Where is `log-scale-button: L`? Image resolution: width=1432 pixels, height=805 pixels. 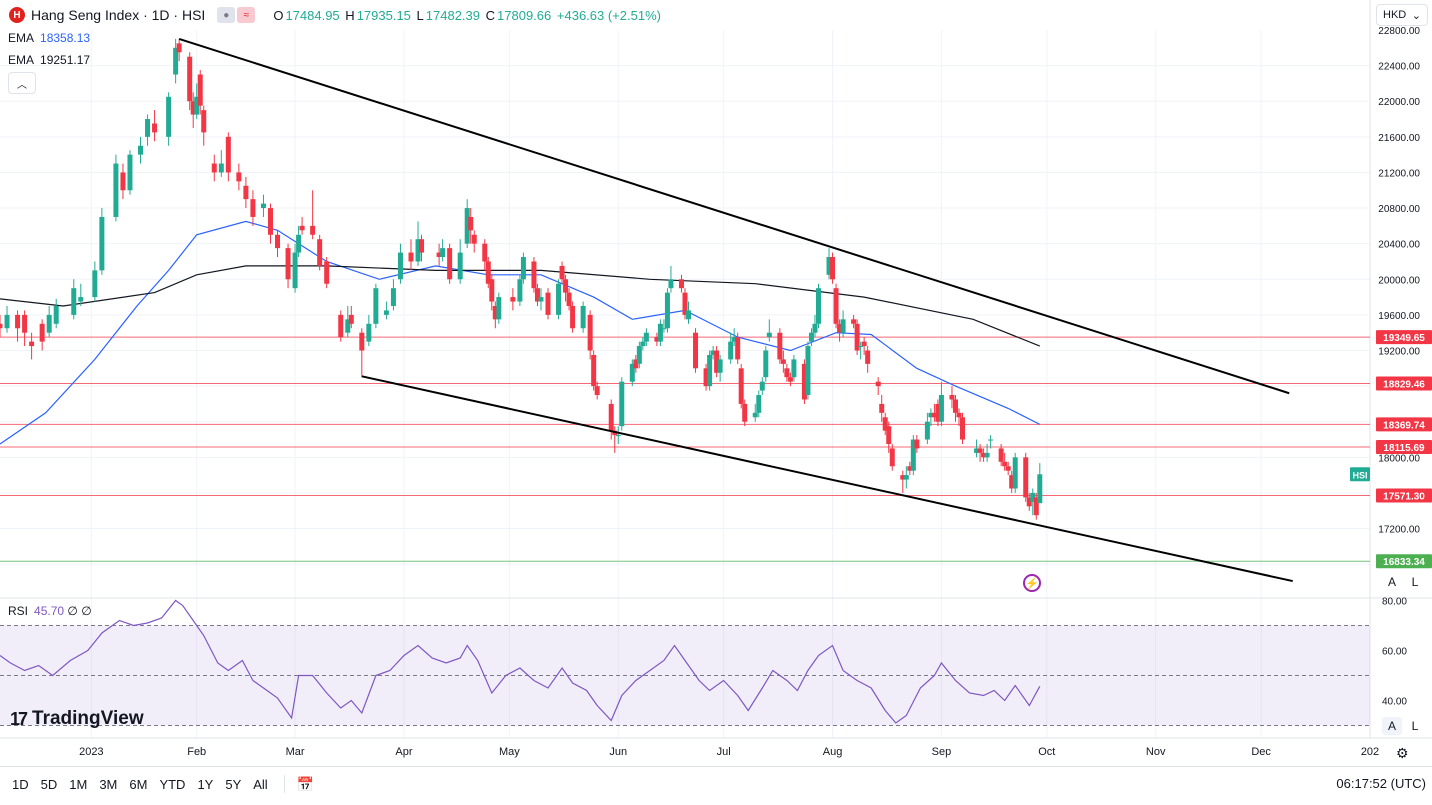
log-scale-button: L is located at coordinates (1415, 582).